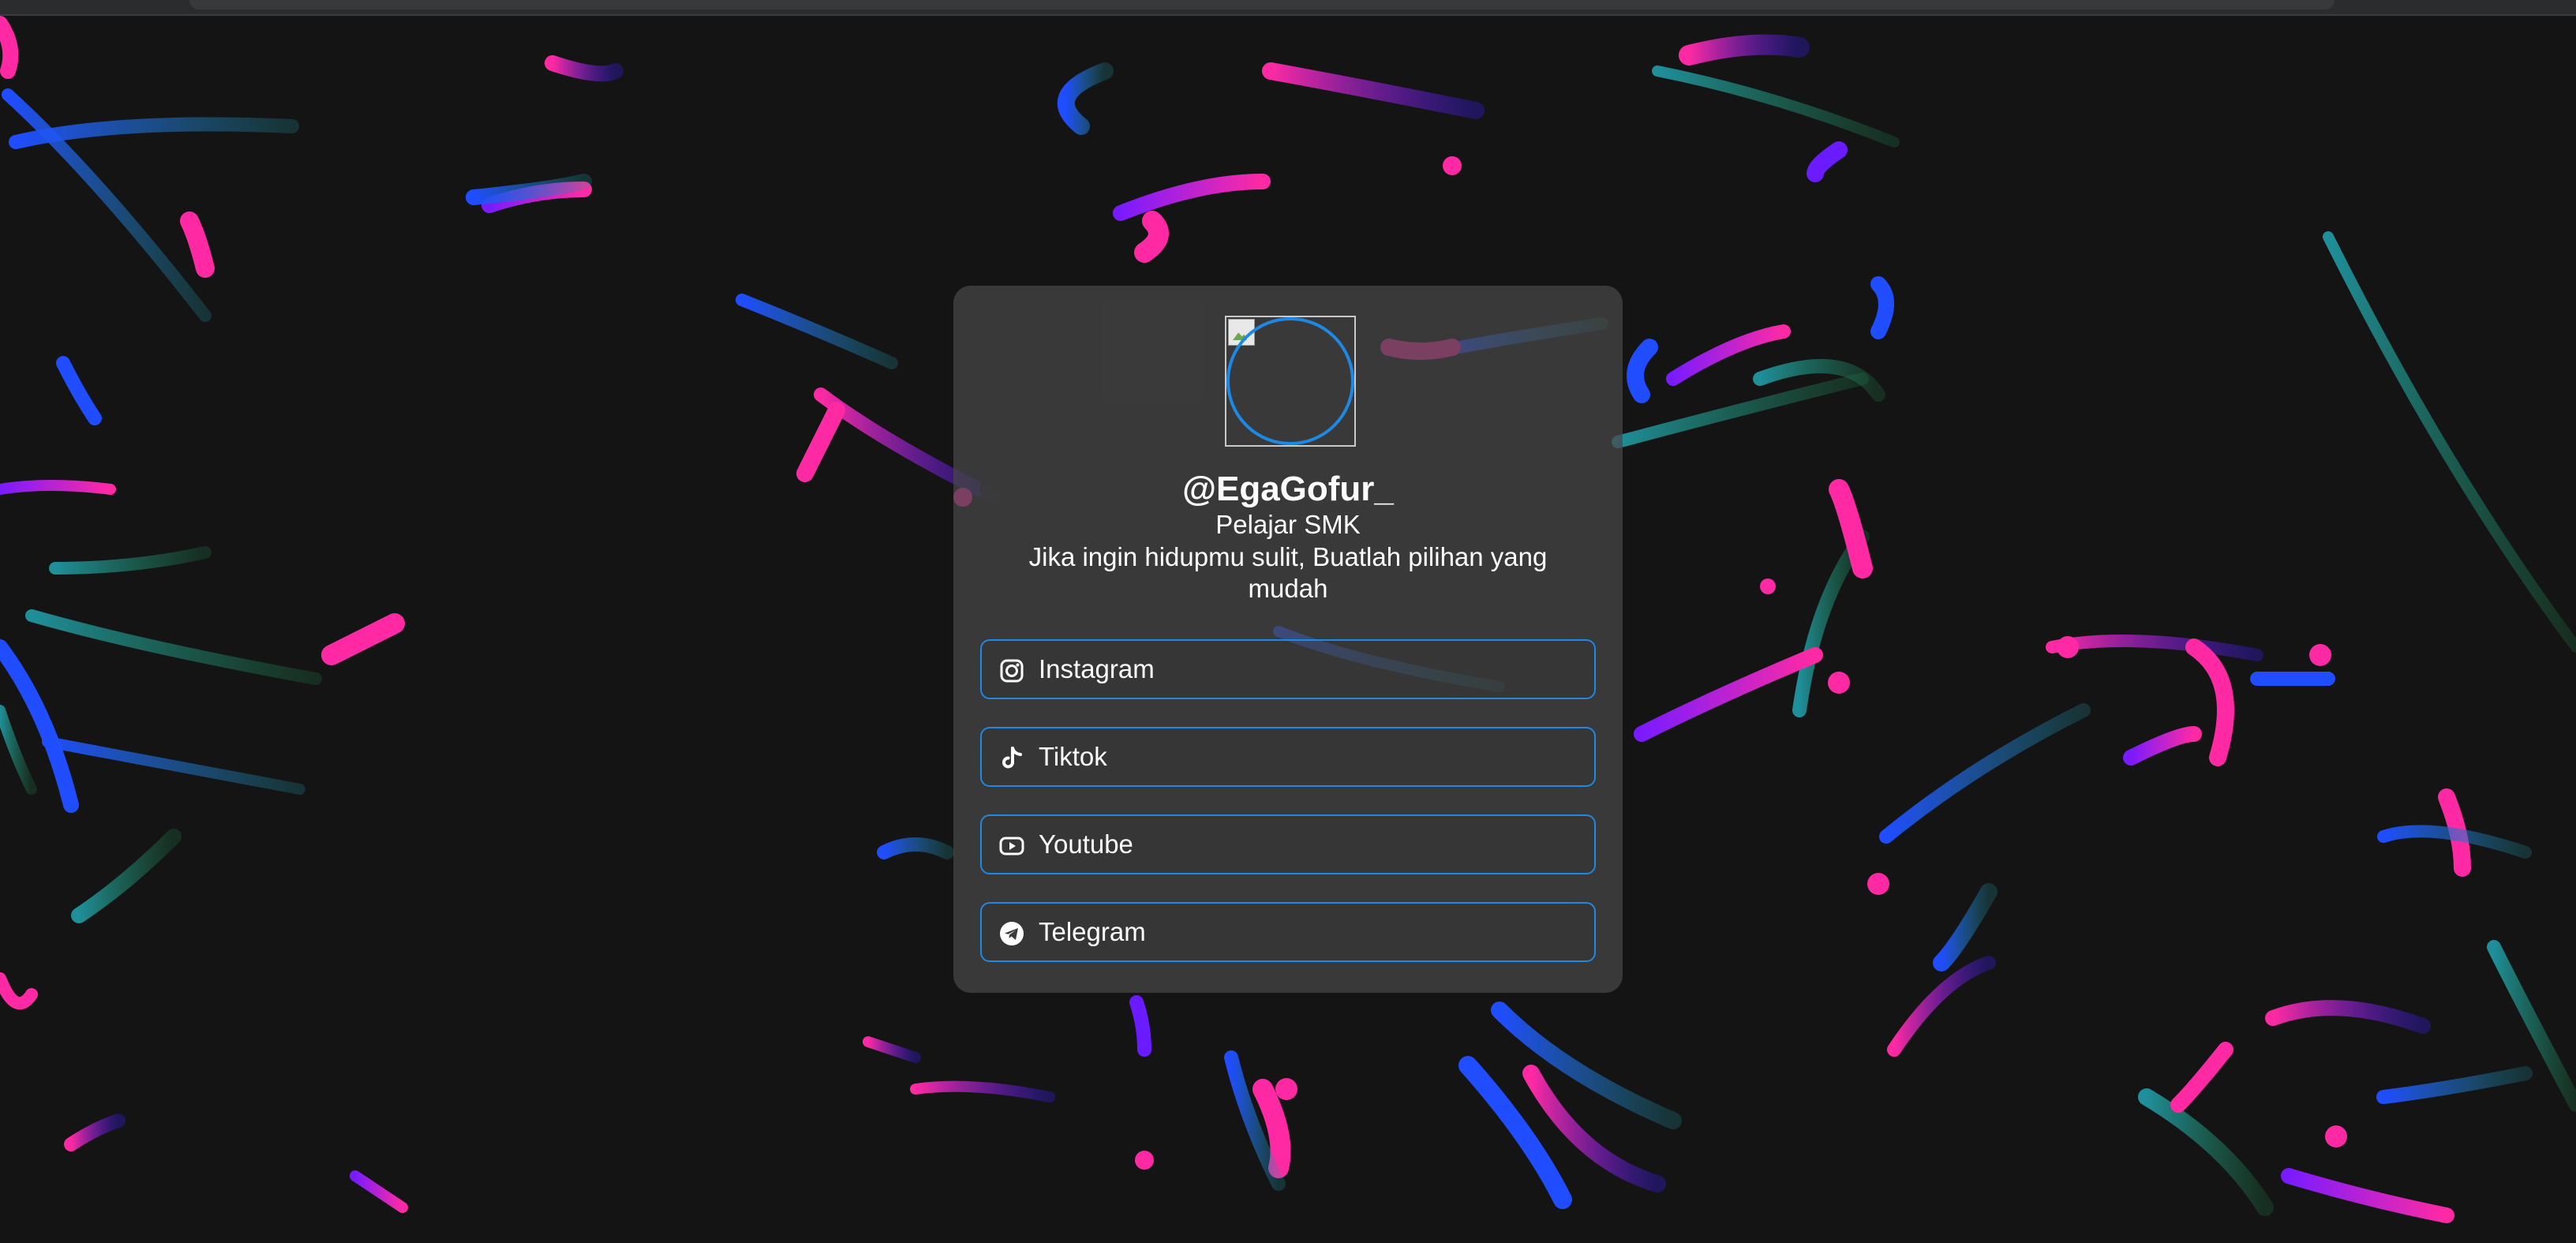 This screenshot has height=1243, width=2576. Describe the element at coordinates (1011, 846) in the screenshot. I see `youtube-icon` at that location.